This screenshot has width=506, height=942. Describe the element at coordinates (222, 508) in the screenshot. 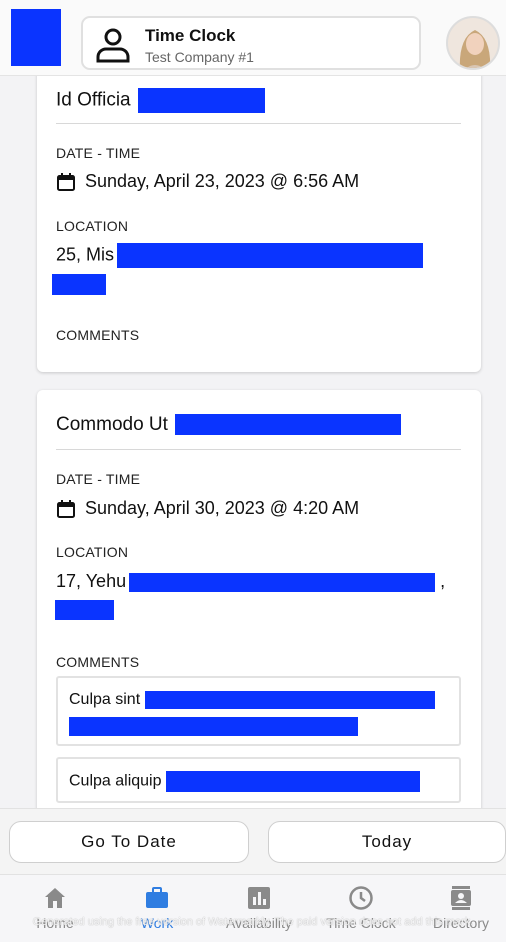

I see `date-time-value: Sunday, April 30, 2023 @ 4:20 AM` at that location.